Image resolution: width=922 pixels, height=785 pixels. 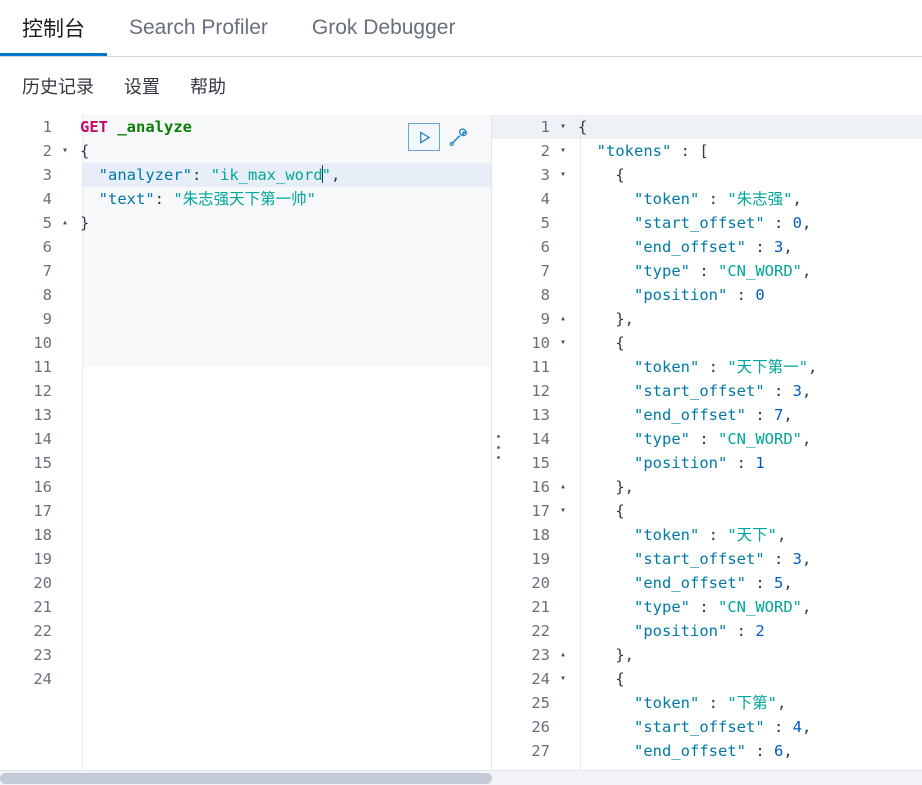 What do you see at coordinates (707, 751) in the screenshot?
I see `code-line: 27 "end_offset" : 6,` at bounding box center [707, 751].